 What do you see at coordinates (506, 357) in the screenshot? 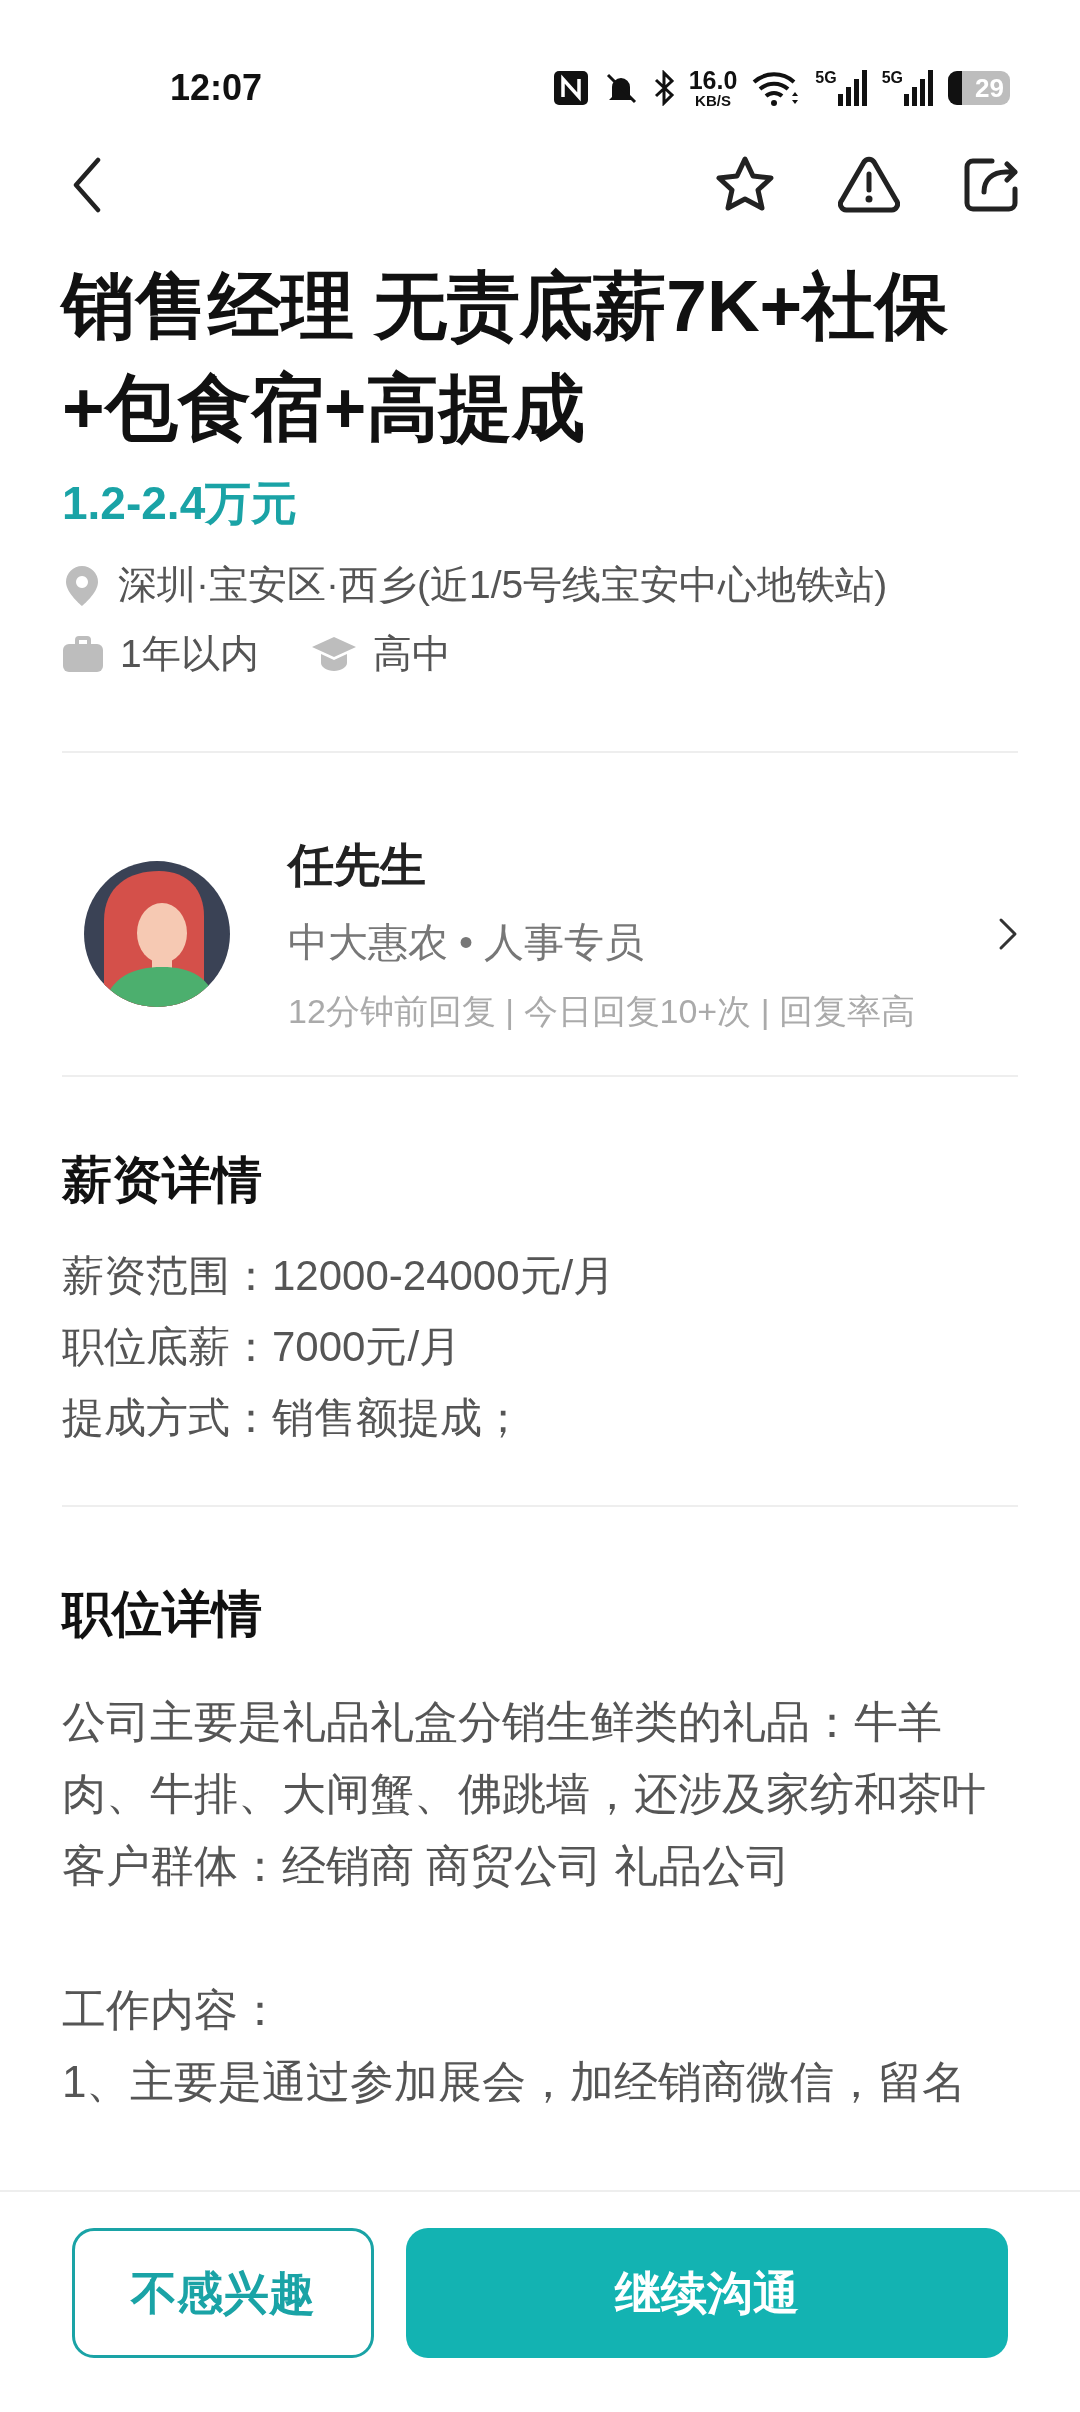
I see `job-title: 销售经理 无责底薪7K+社保+包食宿+高提成` at bounding box center [506, 357].